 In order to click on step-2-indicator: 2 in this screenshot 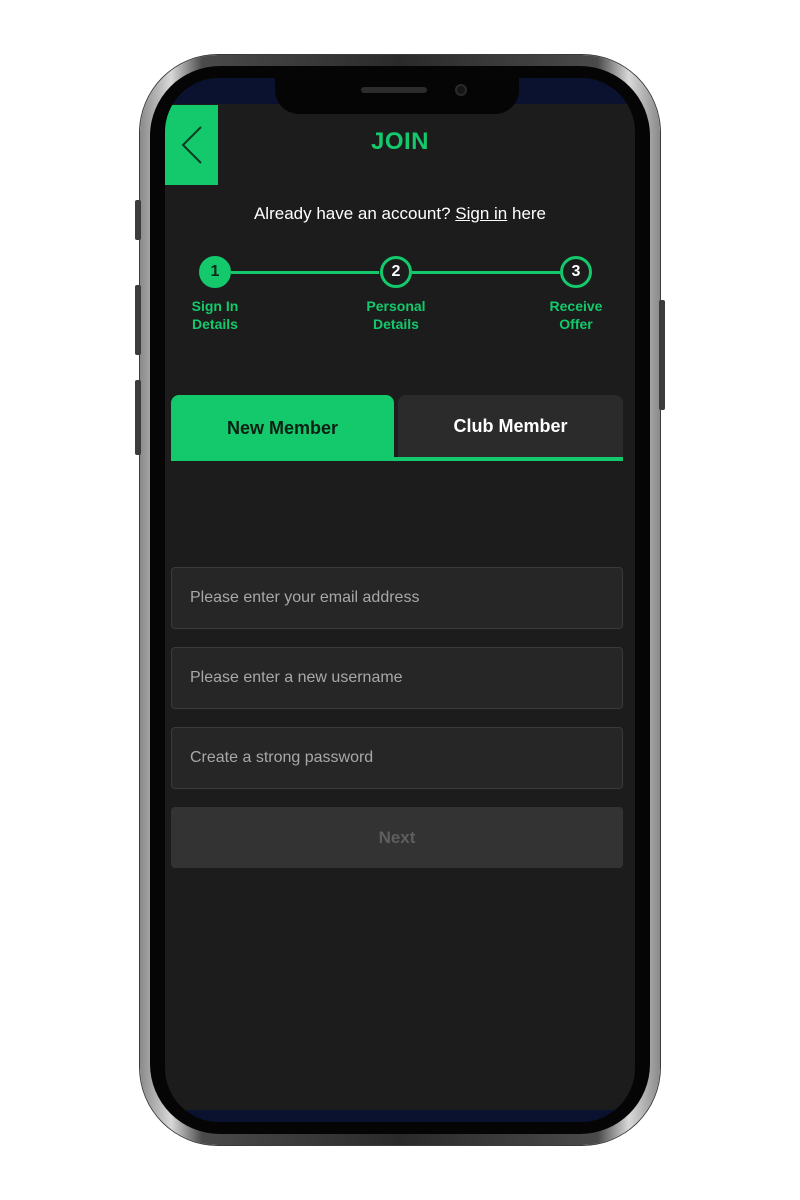, I will do `click(396, 272)`.